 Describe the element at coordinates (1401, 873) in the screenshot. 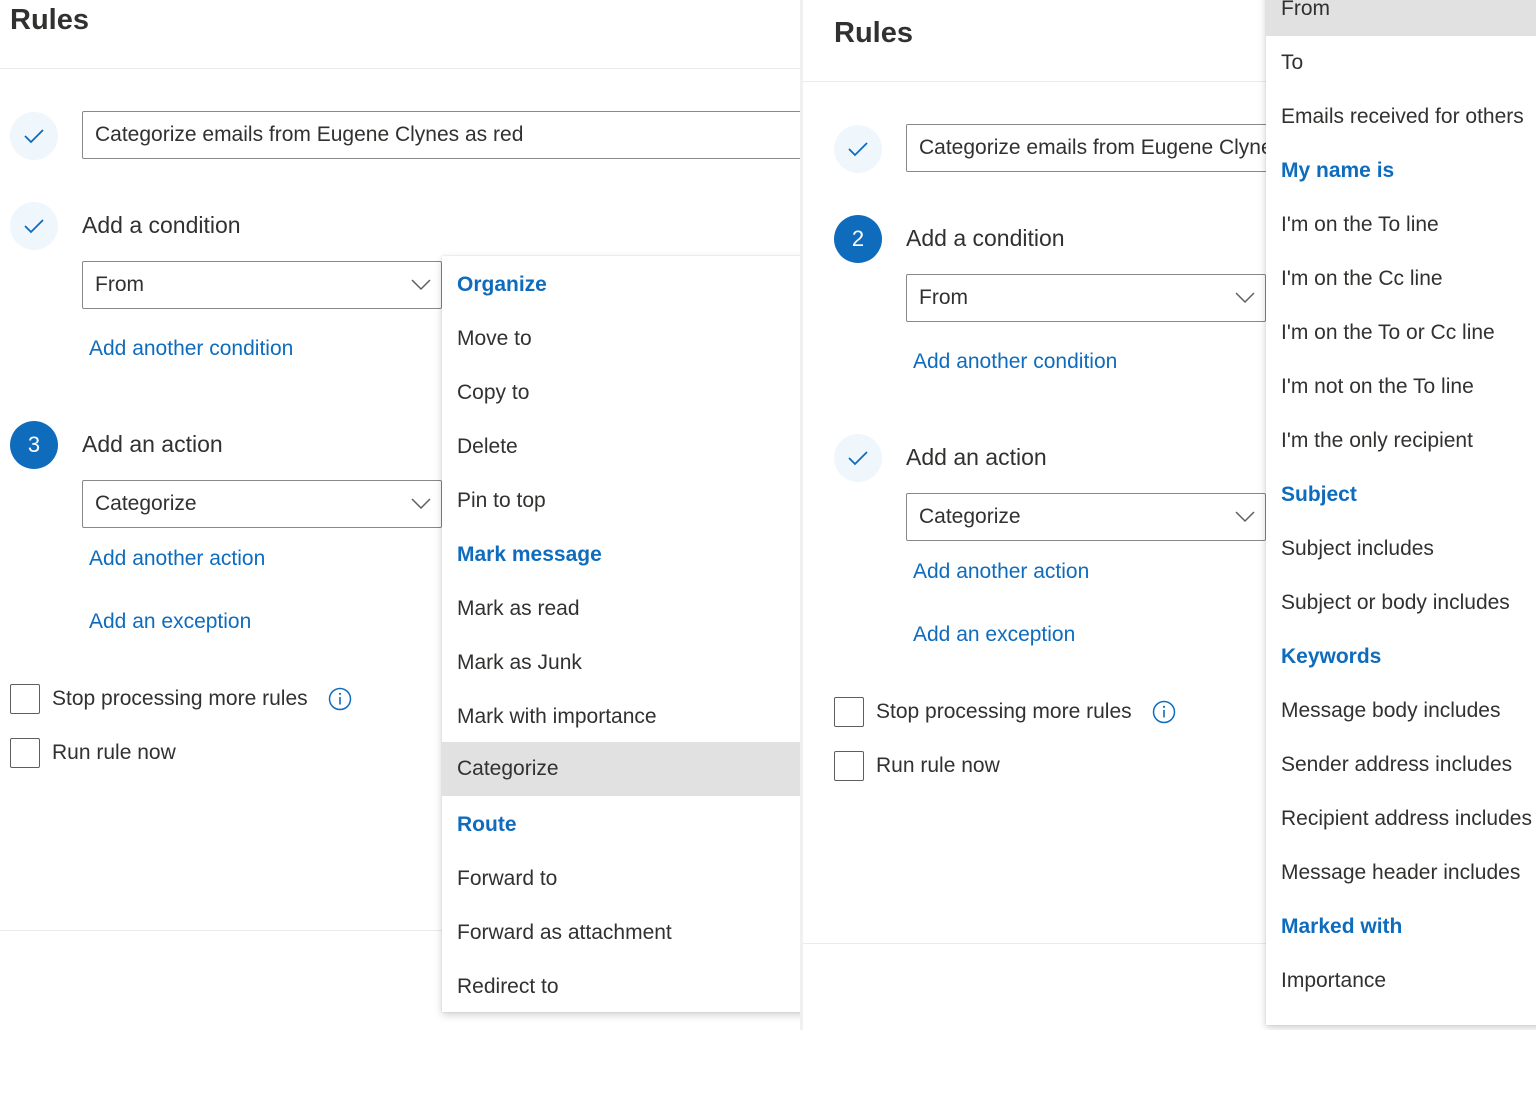

I see `menu-item-header-includes: Message header includes` at that location.